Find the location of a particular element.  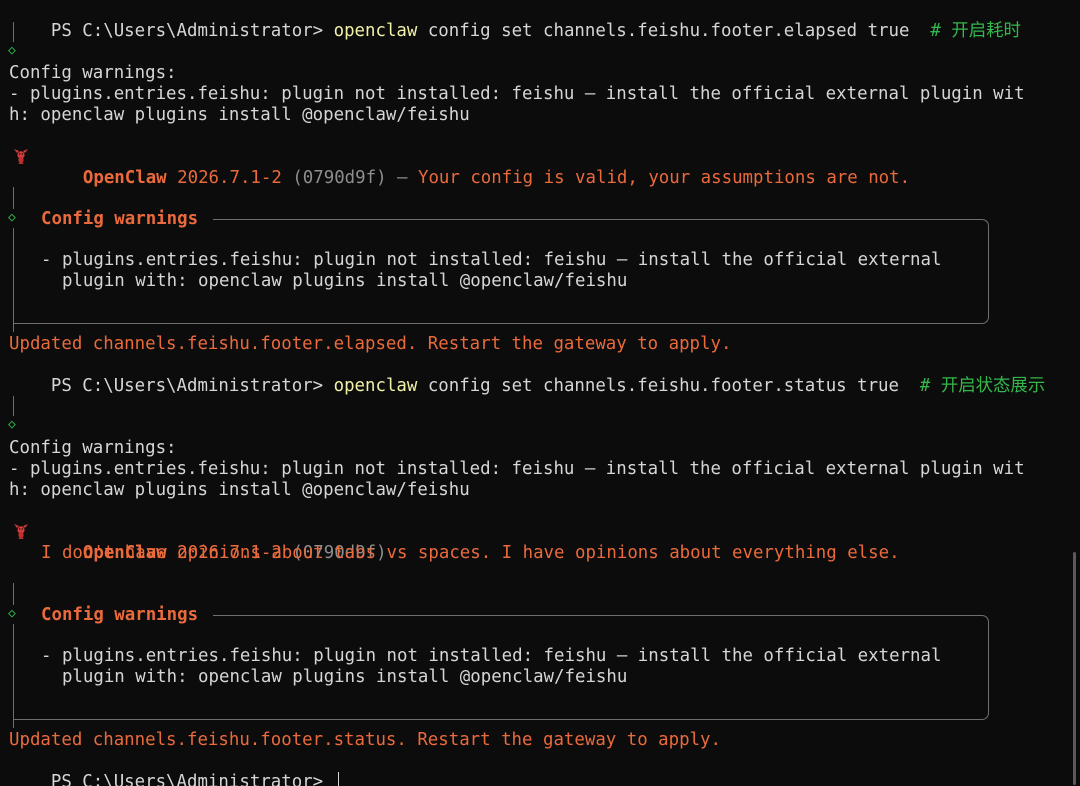

banner-name: OpenClaw is located at coordinates (124, 178).